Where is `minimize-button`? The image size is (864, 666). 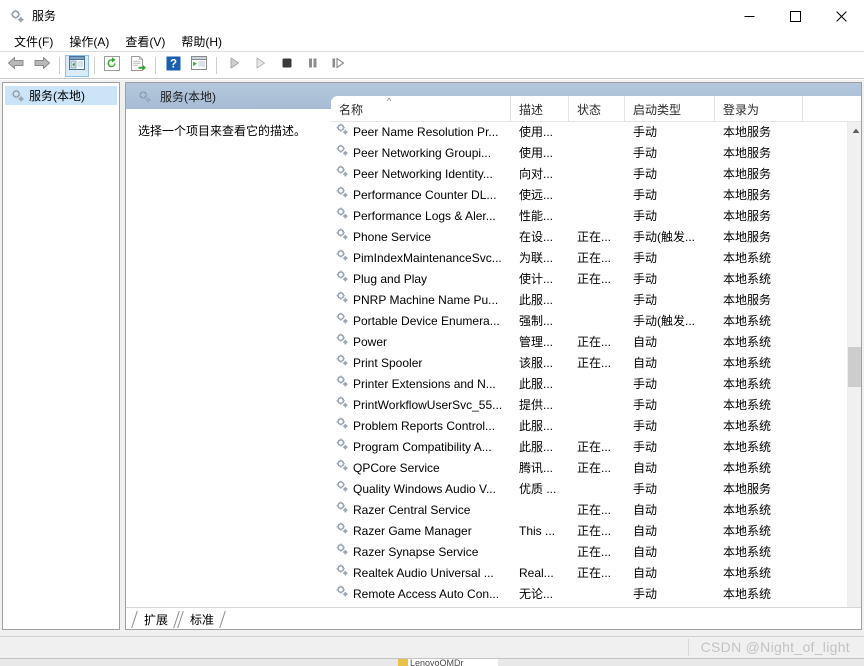
minimize-button is located at coordinates (749, 16).